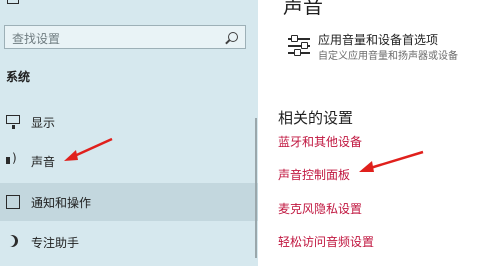 This screenshot has height=266, width=500. I want to click on link-bluetooth-devices: 蓝牙和其他设备, so click(320, 141).